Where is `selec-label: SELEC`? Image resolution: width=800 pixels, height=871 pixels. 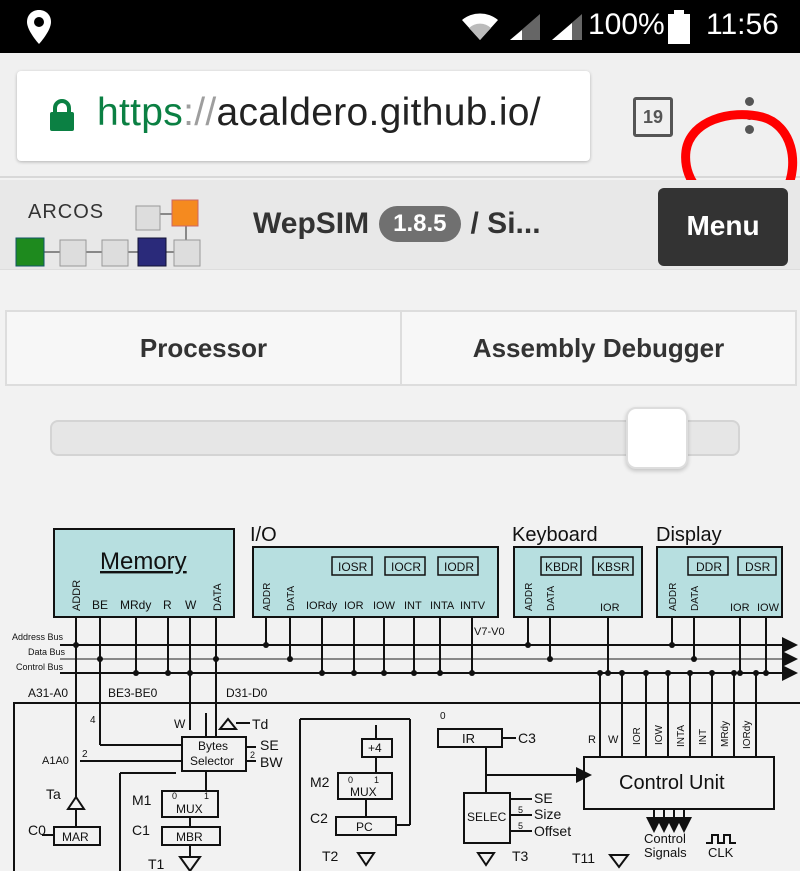 selec-label: SELEC is located at coordinates (487, 817).